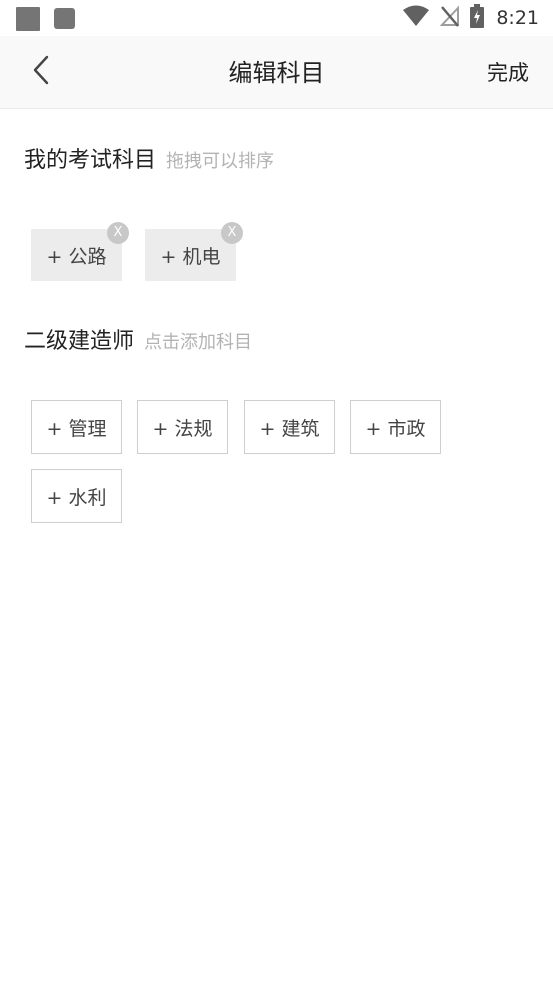 The image size is (553, 983). Describe the element at coordinates (450, 18) in the screenshot. I see `no-signal-icon` at that location.